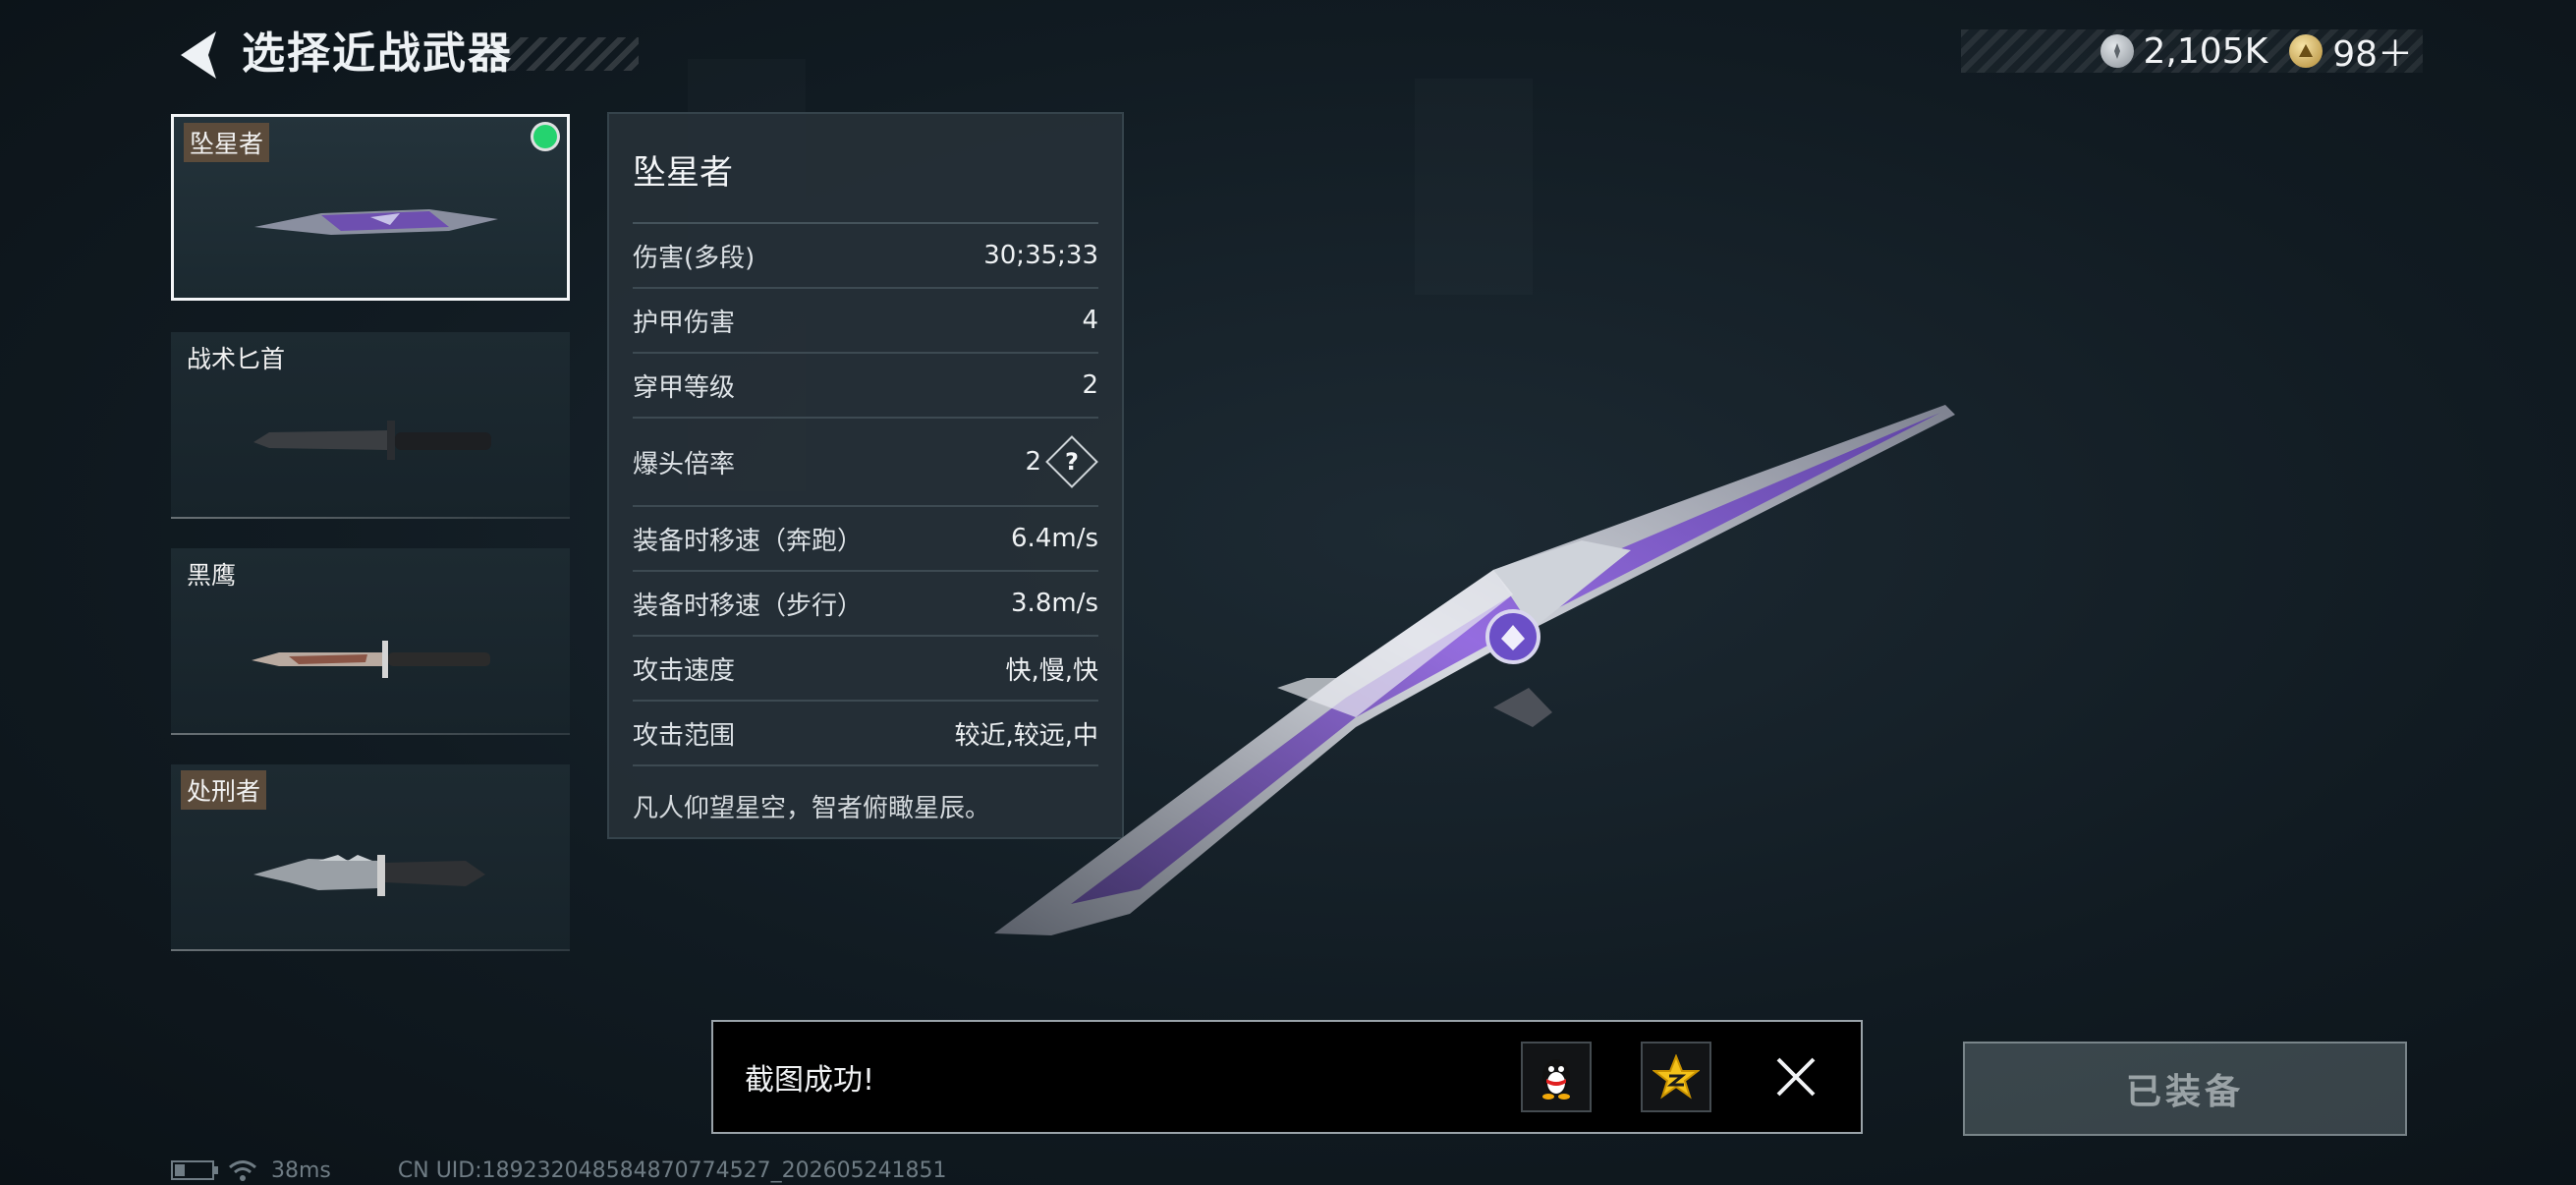  Describe the element at coordinates (376, 222) in the screenshot. I see `starfall-knife-icon` at that location.